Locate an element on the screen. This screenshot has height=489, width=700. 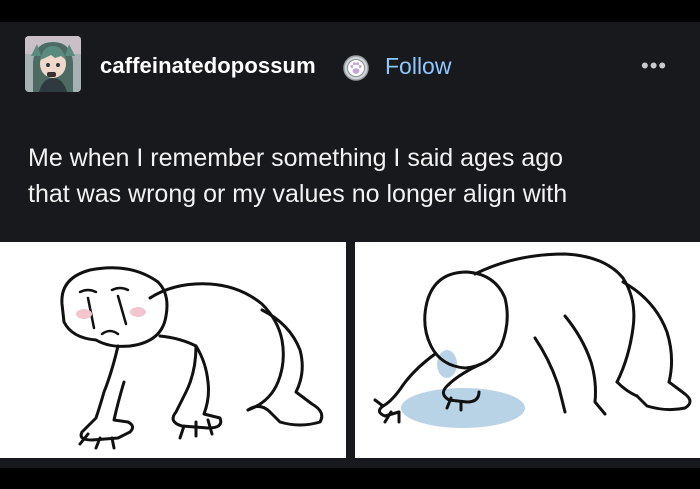
bottom-letterbox is located at coordinates (350, 478).